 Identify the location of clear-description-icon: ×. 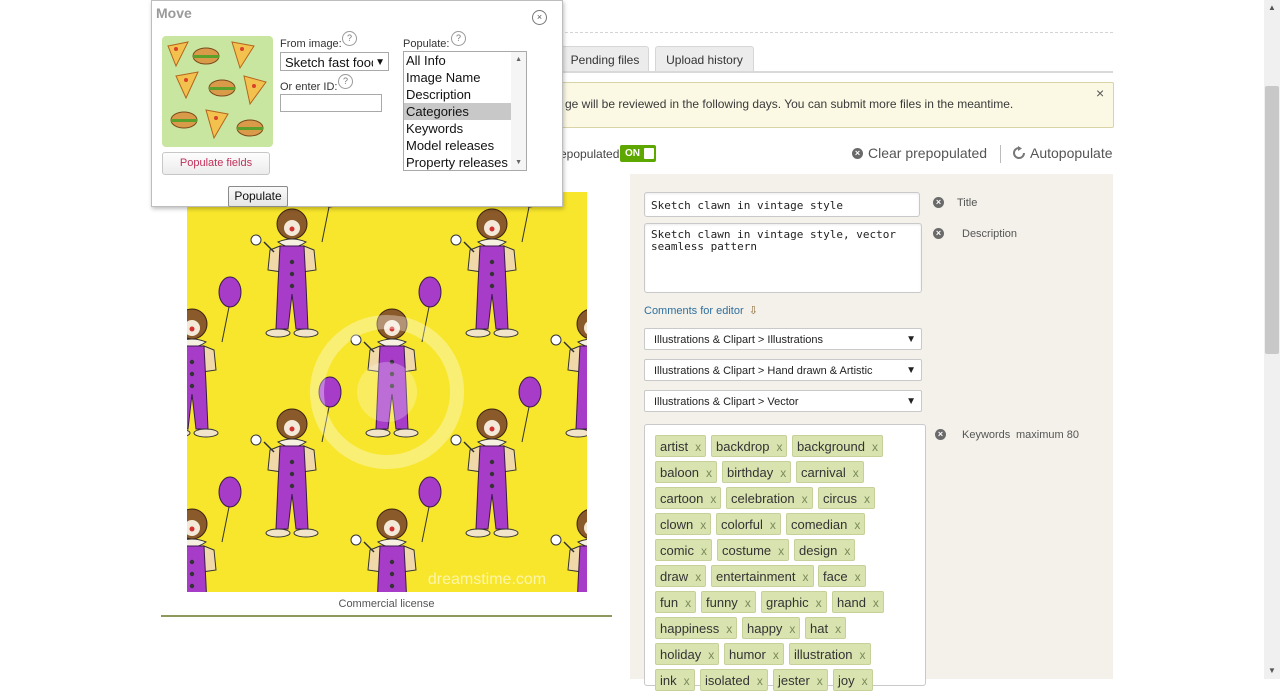
(938, 233).